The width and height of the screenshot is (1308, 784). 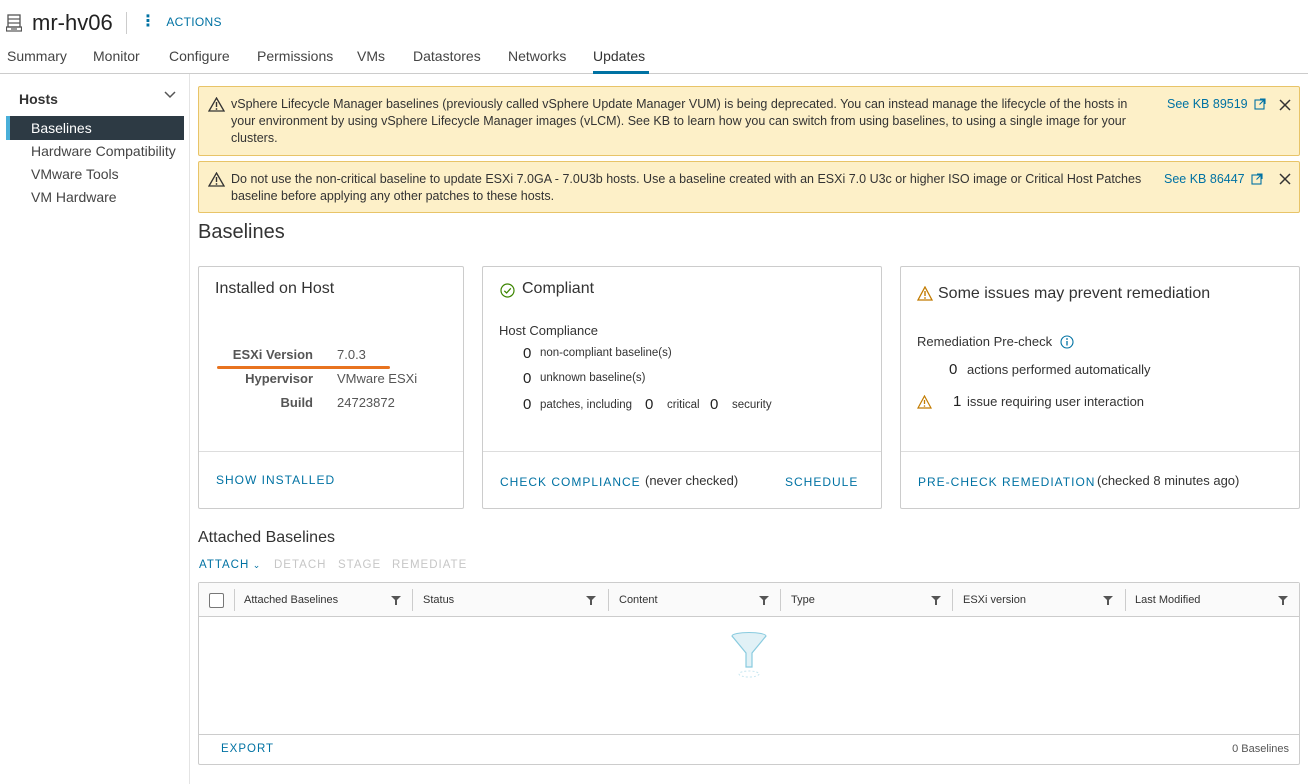 What do you see at coordinates (985, 341) in the screenshot?
I see `remediation-precheck-label: Remediation Pre-check` at bounding box center [985, 341].